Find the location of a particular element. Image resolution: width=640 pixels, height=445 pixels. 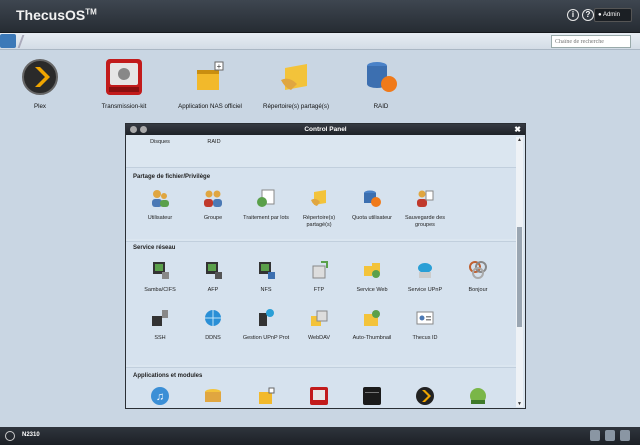

cp-item-itunes: ♫ is located at coordinates (160, 397).